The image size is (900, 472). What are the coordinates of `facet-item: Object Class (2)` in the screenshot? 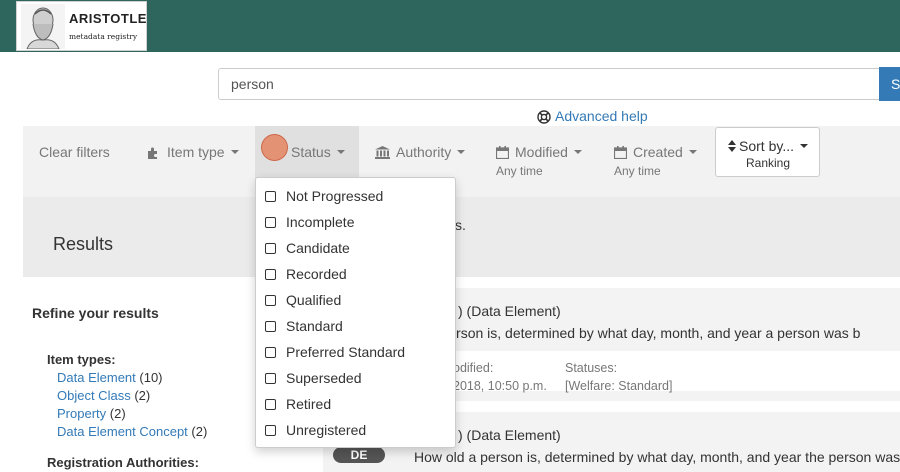 It's located at (132, 397).